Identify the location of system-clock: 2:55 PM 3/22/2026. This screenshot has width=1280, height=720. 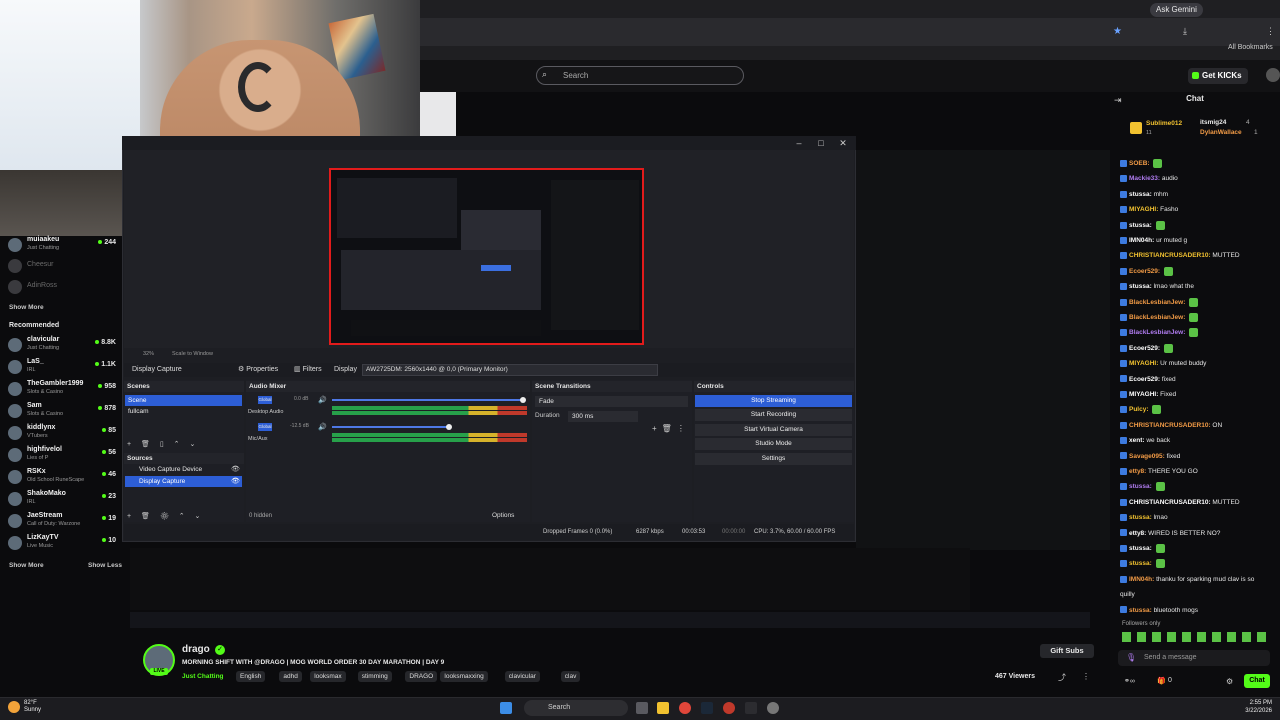
(1250, 707).